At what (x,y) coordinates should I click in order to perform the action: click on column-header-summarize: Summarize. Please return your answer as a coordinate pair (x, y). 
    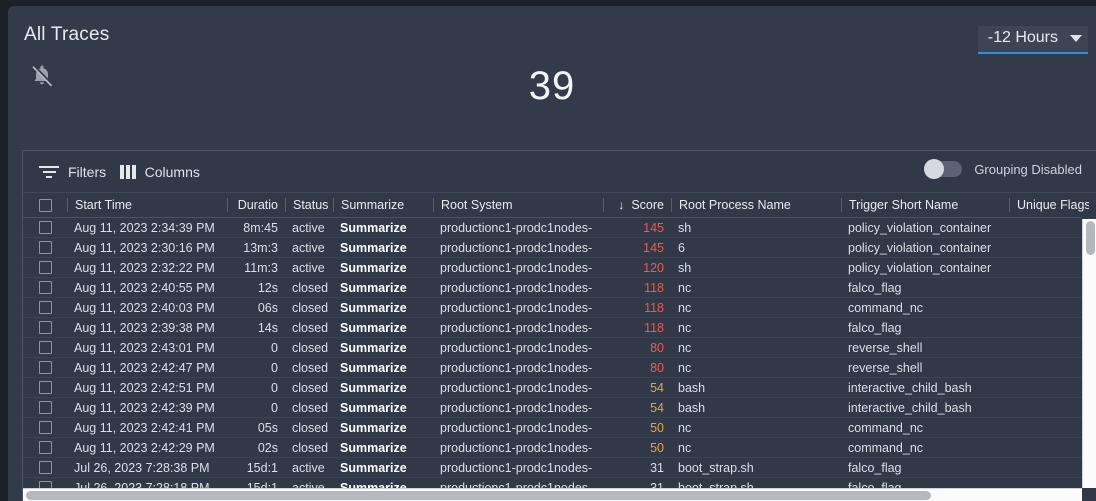
    Looking at the image, I should click on (383, 205).